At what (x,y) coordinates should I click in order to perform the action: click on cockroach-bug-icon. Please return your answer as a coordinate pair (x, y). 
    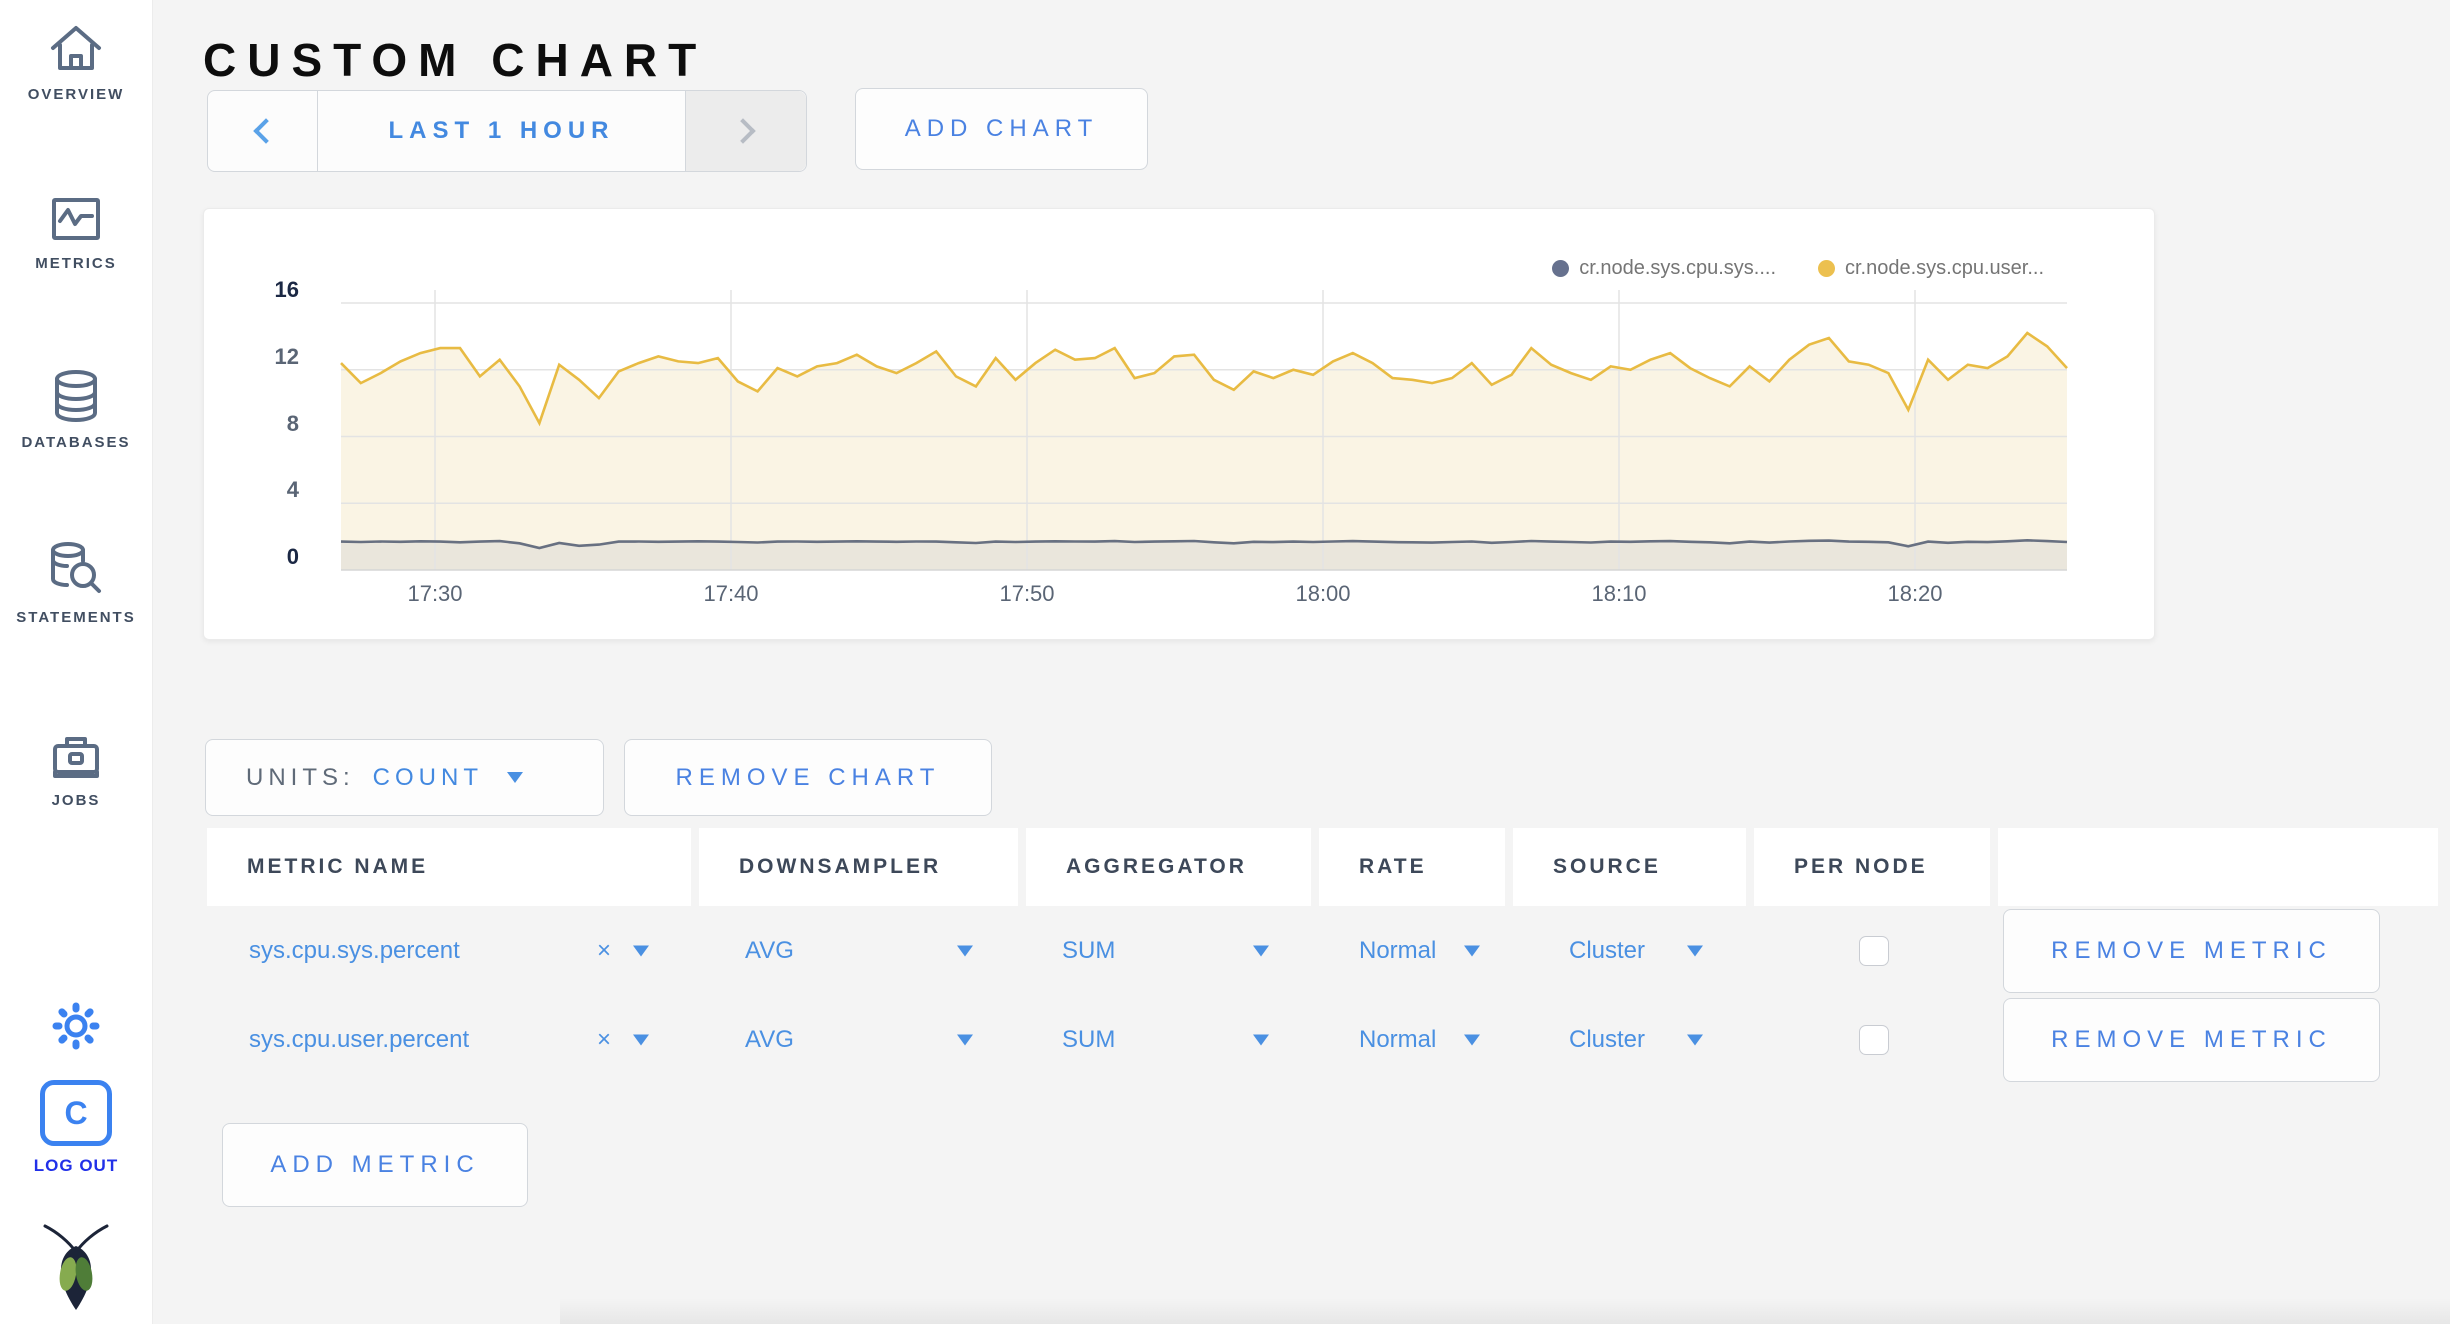
    Looking at the image, I should click on (76, 1267).